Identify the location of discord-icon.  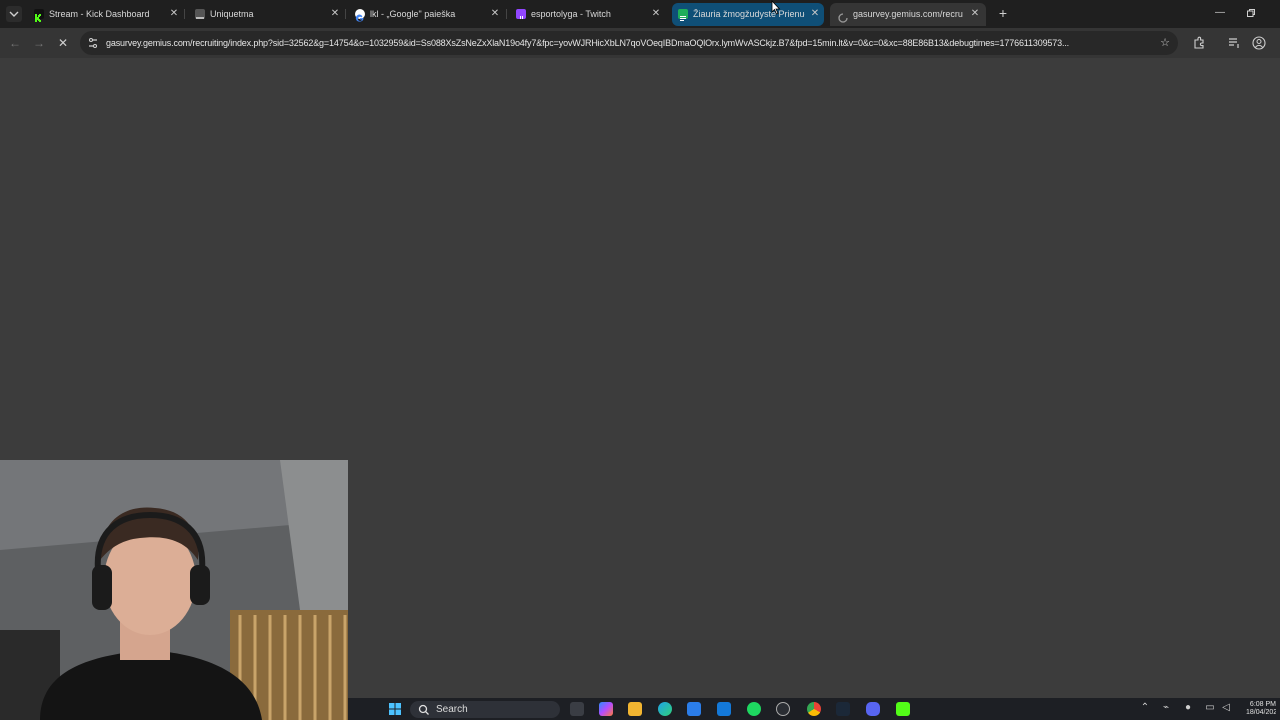
(873, 709).